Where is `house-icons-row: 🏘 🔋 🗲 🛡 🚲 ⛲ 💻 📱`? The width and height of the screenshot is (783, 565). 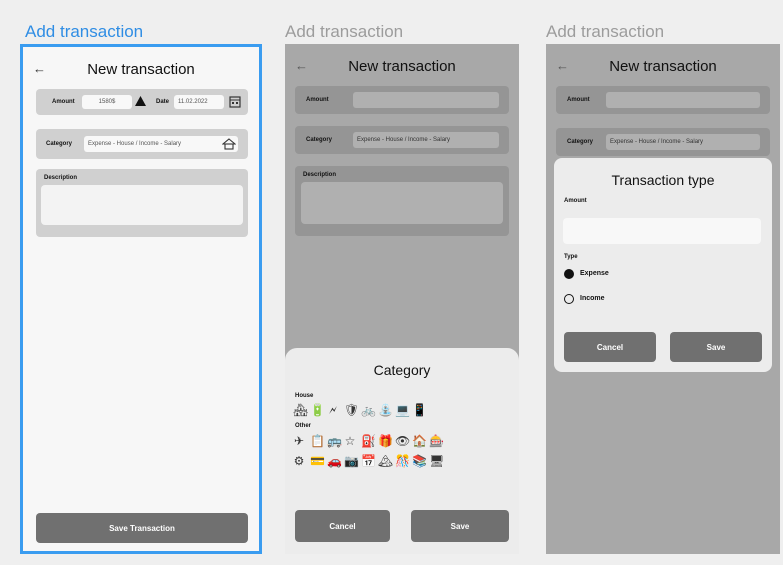 house-icons-row: 🏘 🔋 🗲 🛡 🚲 ⛲ 💻 📱 is located at coordinates (360, 410).